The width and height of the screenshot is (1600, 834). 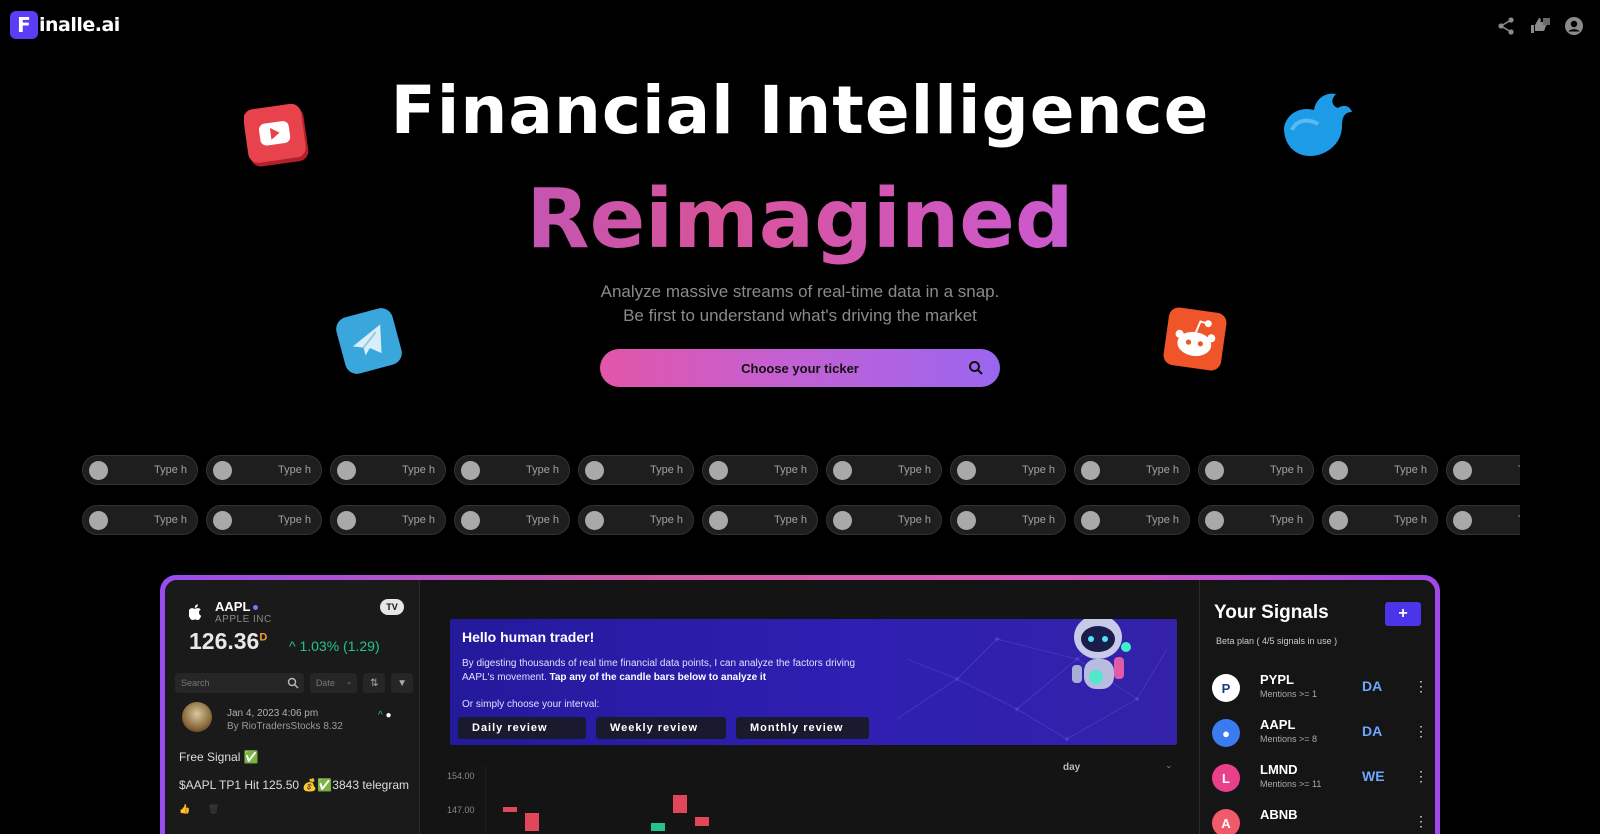 I want to click on price-value: 126.36, so click(x=224, y=641).